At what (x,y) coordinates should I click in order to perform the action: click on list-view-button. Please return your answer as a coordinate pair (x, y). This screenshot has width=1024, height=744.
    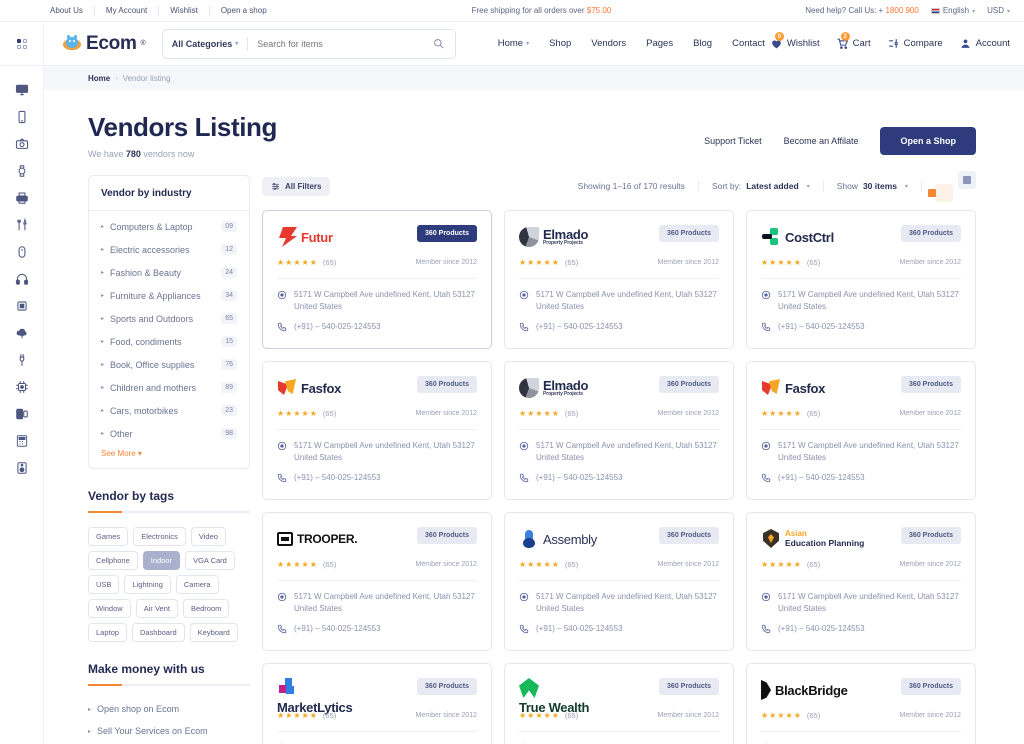
    Looking at the image, I should click on (967, 179).